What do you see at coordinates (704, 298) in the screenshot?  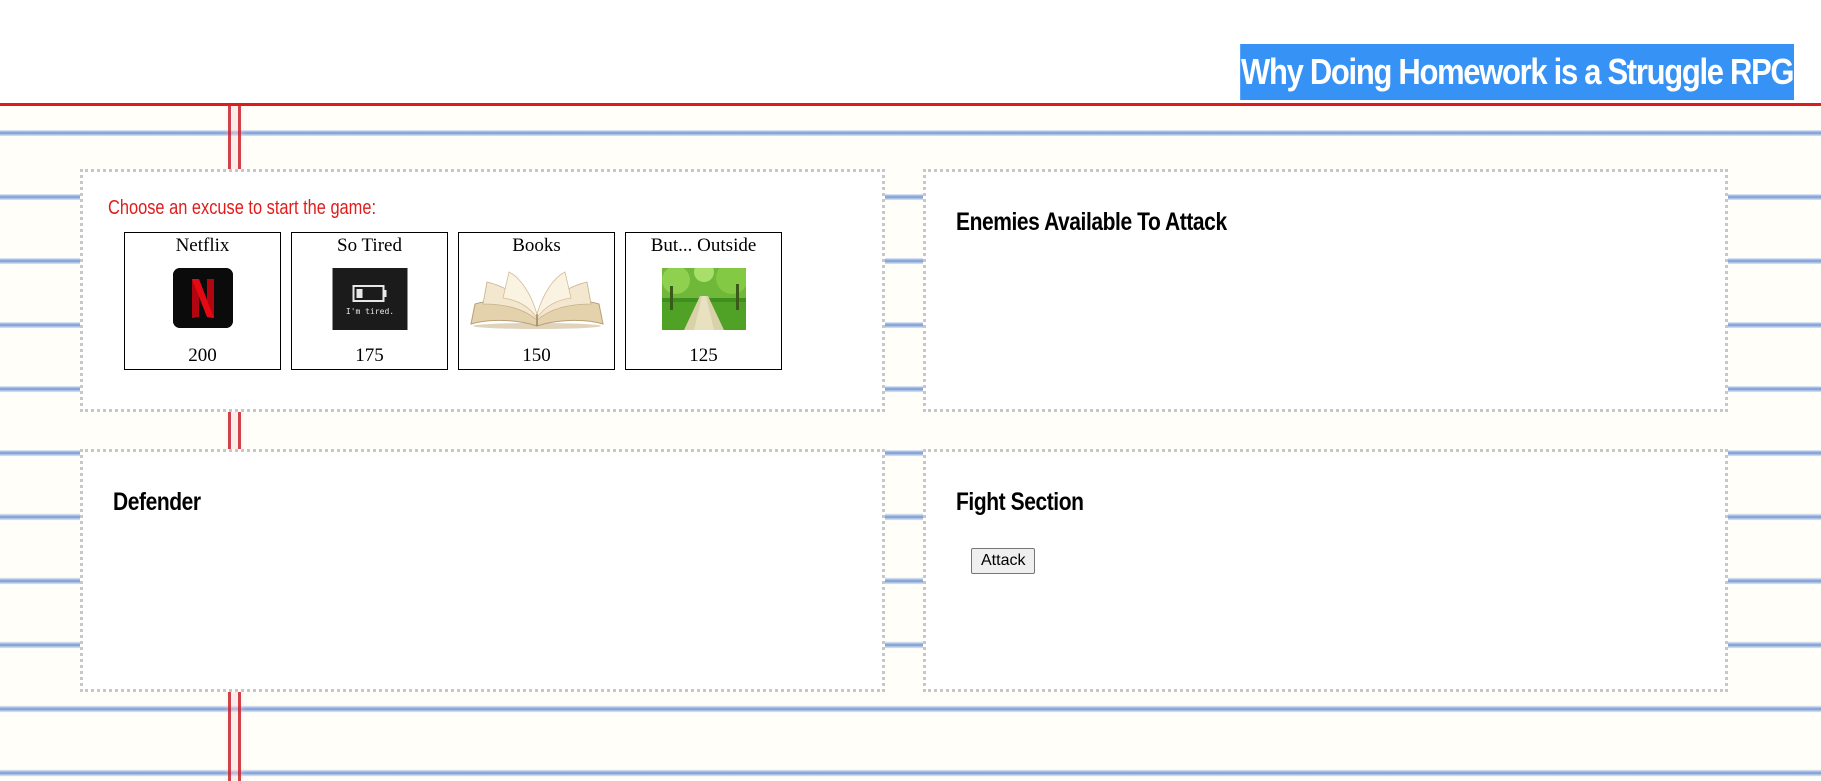 I see `outdoor-path-icon` at bounding box center [704, 298].